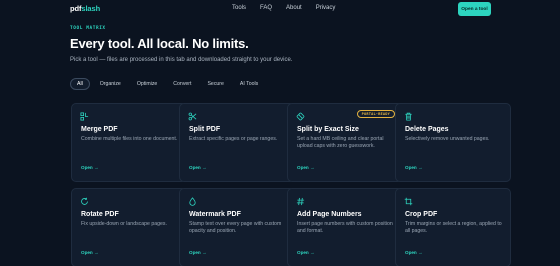  I want to click on open-a-tool-button: Open a tool, so click(474, 9).